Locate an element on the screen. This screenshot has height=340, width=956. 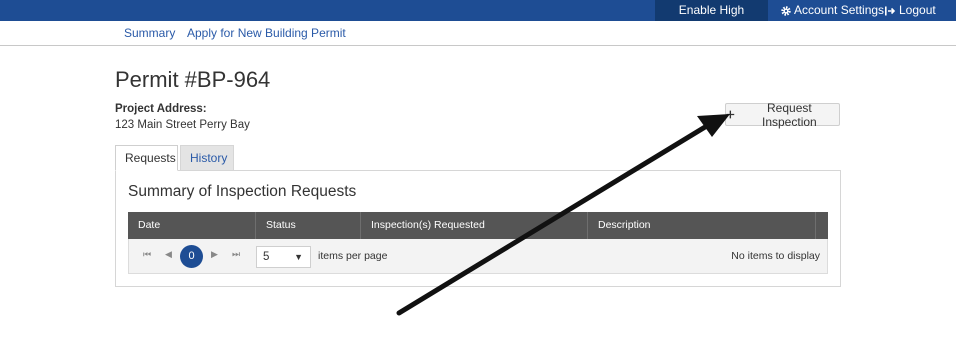
high-contrast-button: Enable High Contrast is located at coordinates (711, 19).